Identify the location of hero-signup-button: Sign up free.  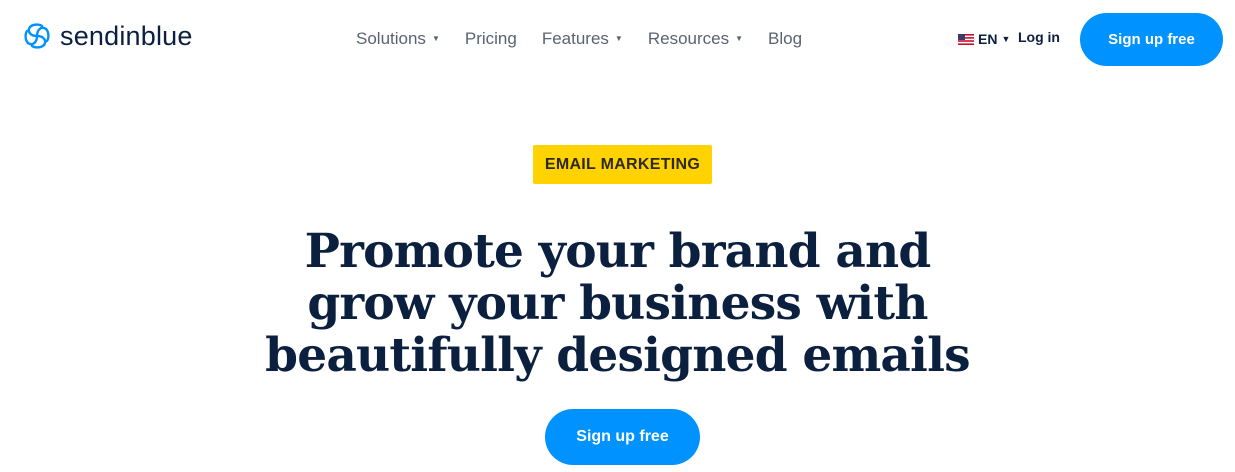
(622, 437).